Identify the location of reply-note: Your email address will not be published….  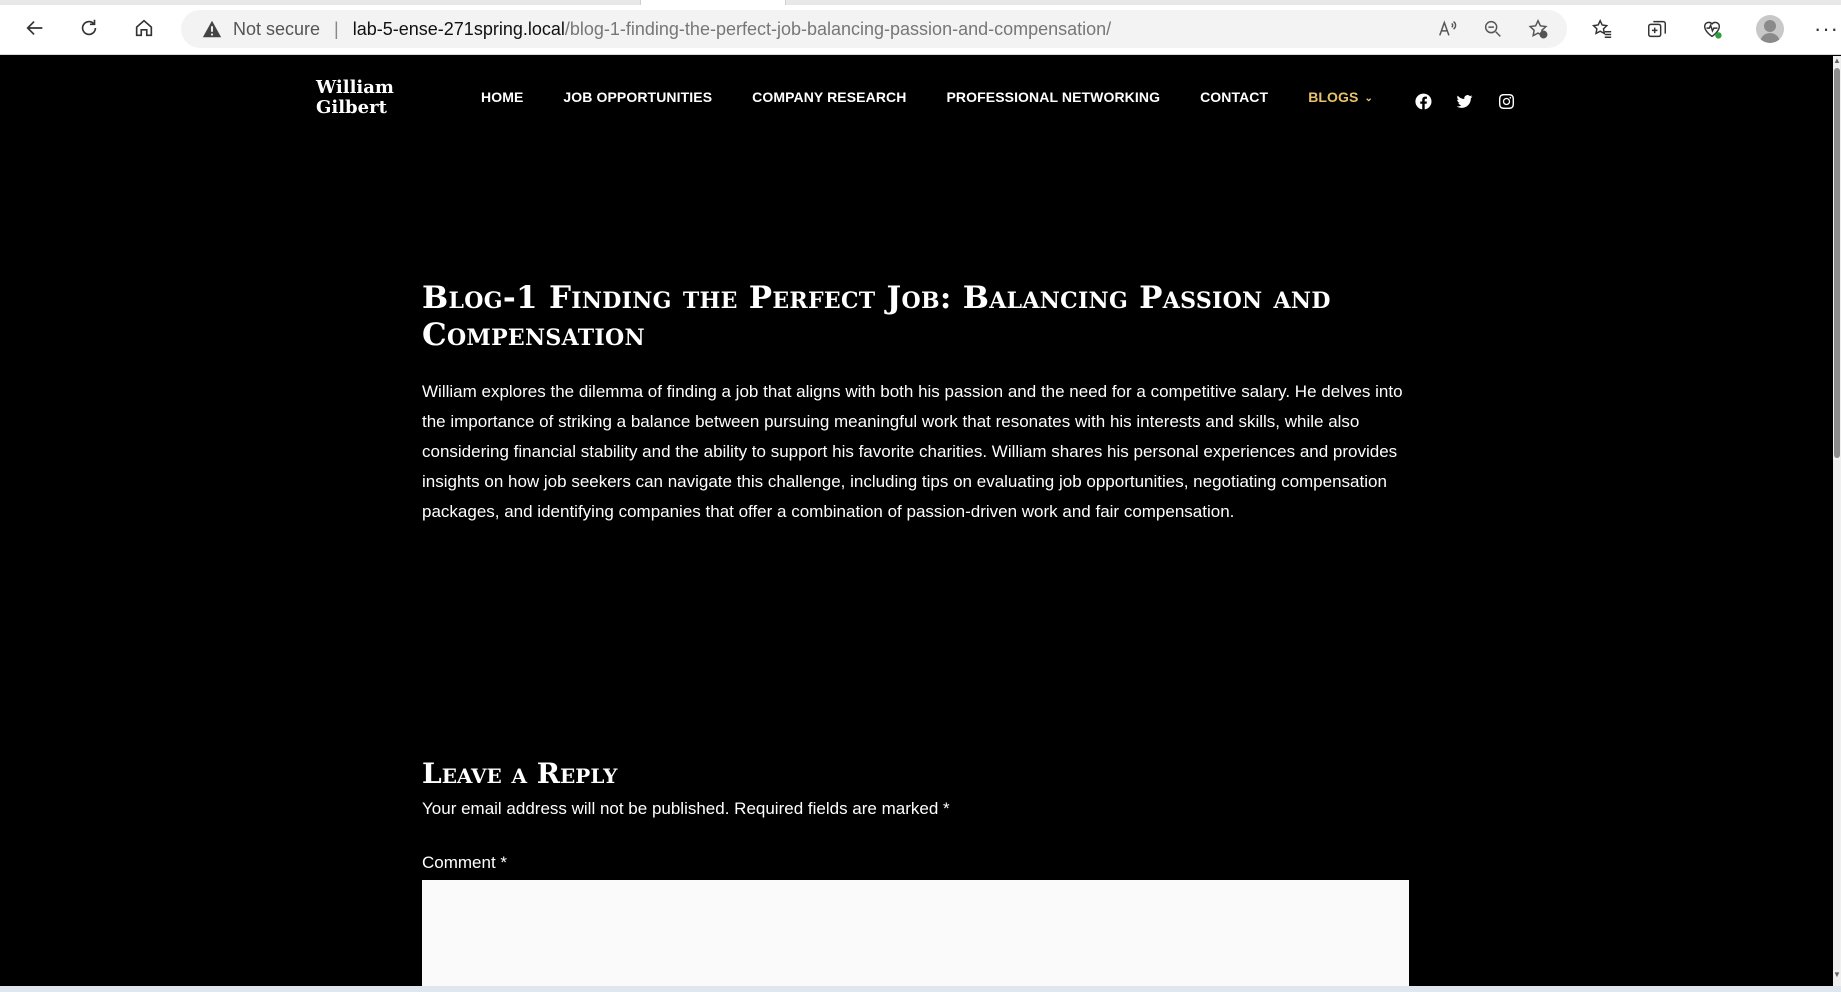
(686, 808).